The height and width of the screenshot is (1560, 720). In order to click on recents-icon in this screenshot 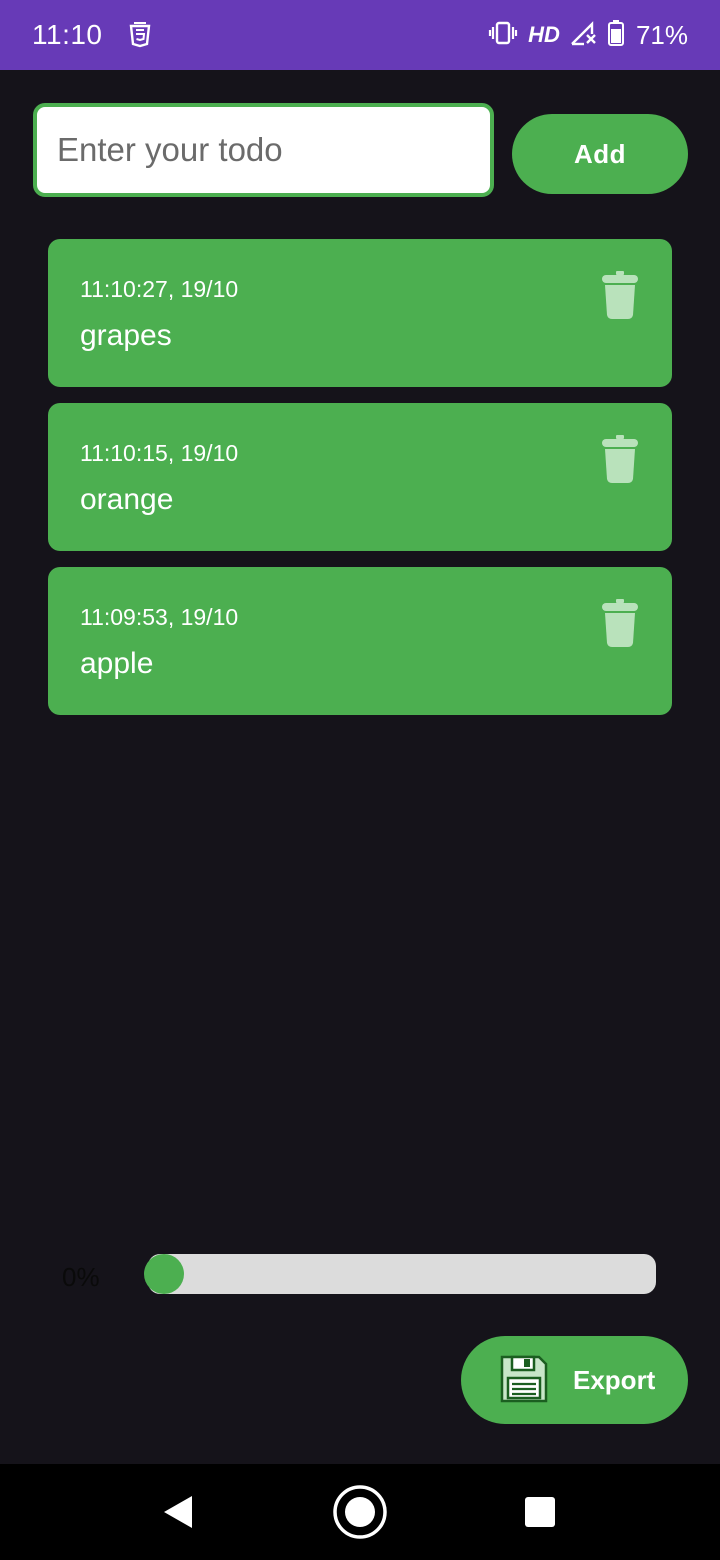, I will do `click(540, 1512)`.